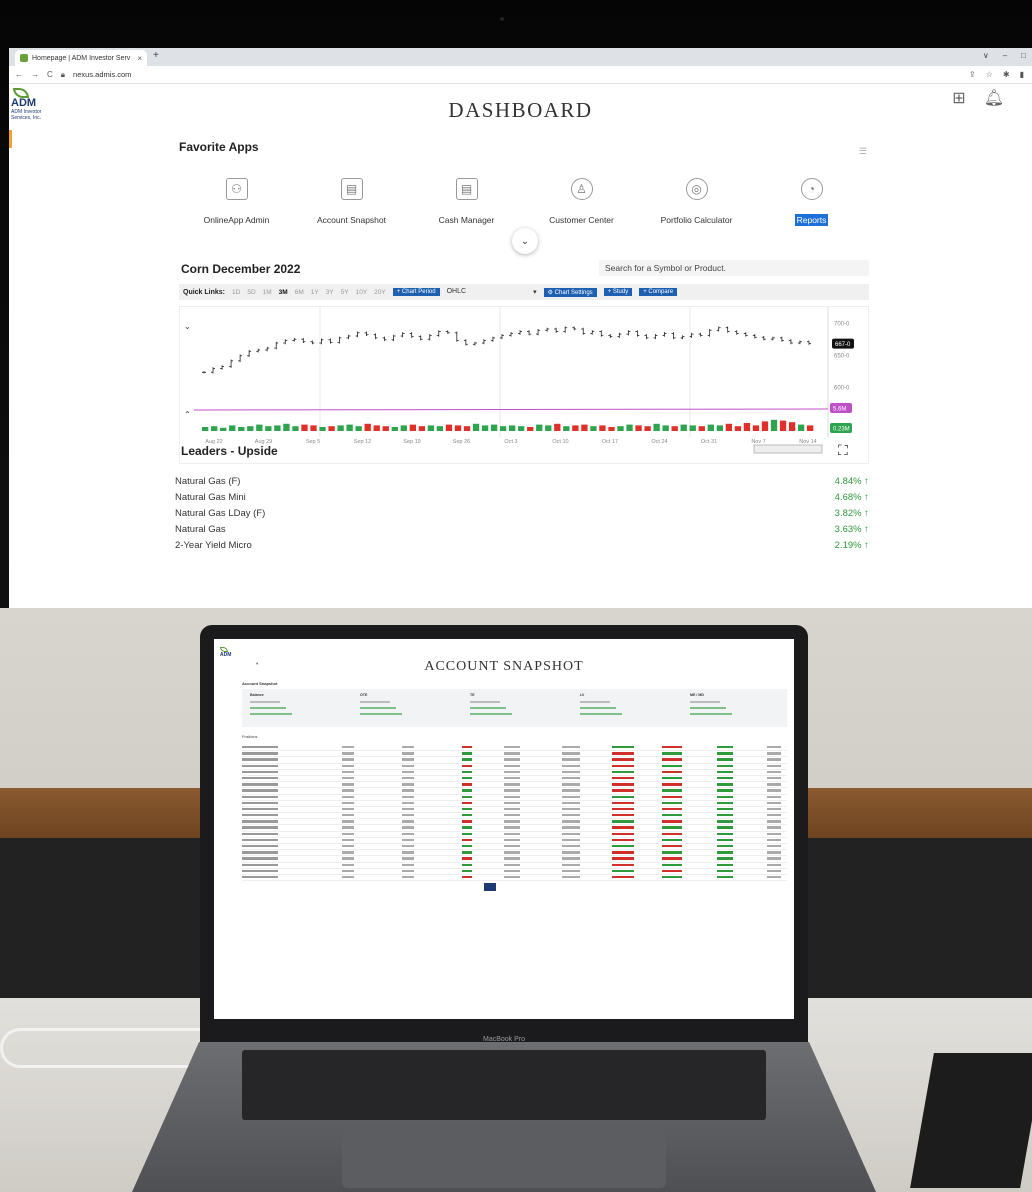 The image size is (1032, 1192). I want to click on chart-type-select: OHLC ▾, so click(492, 292).